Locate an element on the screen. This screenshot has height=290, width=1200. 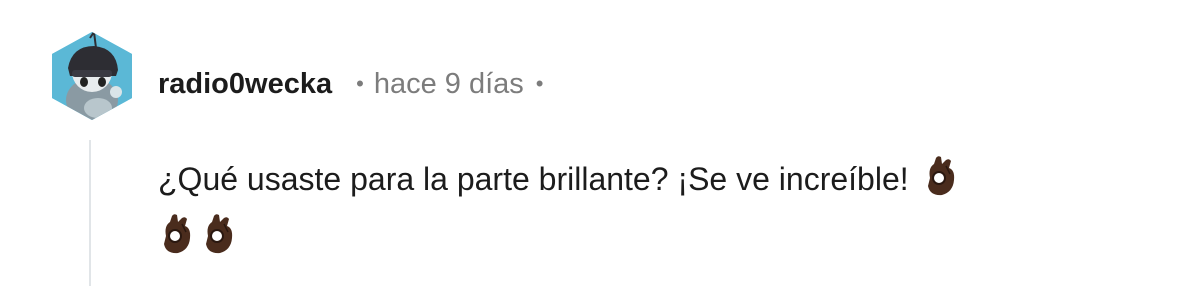
avatar-image is located at coordinates (92, 76).